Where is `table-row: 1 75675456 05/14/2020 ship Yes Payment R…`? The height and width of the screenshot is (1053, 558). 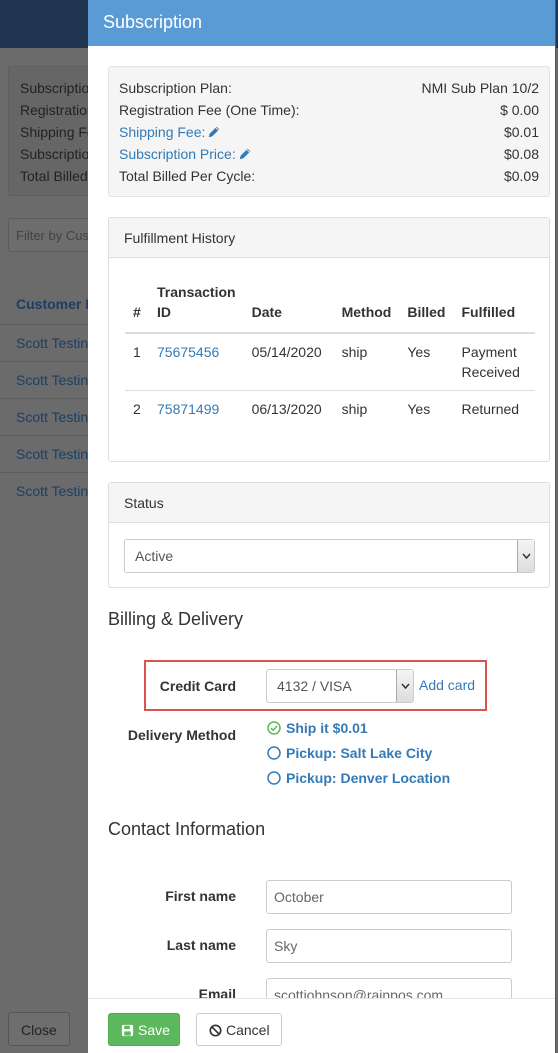
table-row: 1 75675456 05/14/2020 ship Yes Payment R… is located at coordinates (330, 362).